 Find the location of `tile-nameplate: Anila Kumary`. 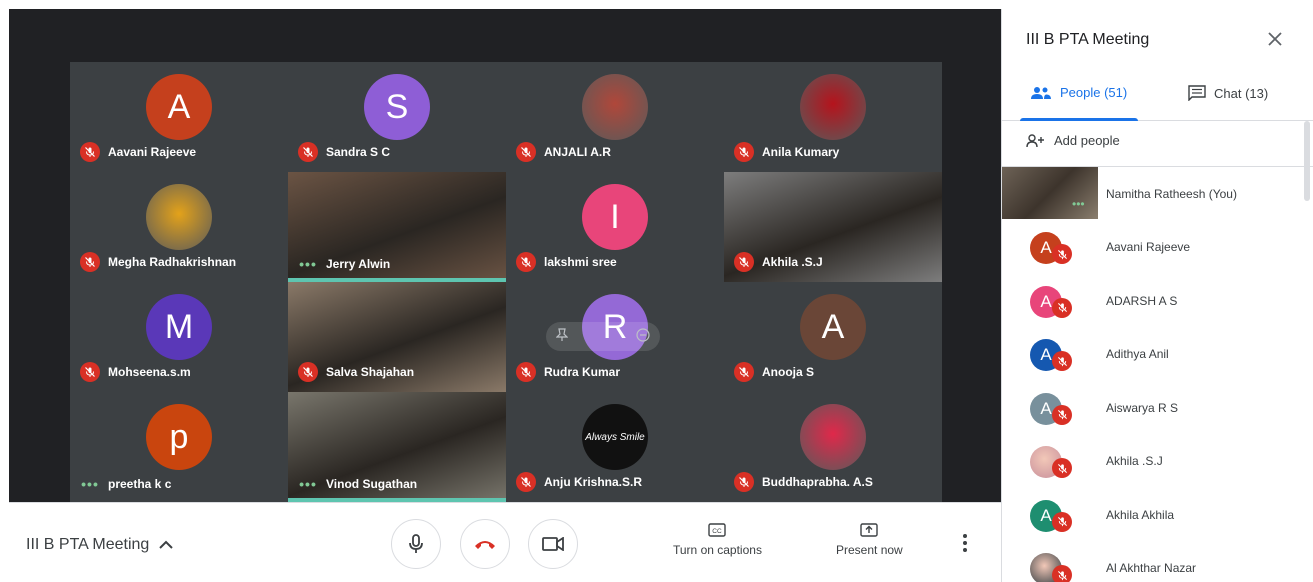

tile-nameplate: Anila Kumary is located at coordinates (786, 152).